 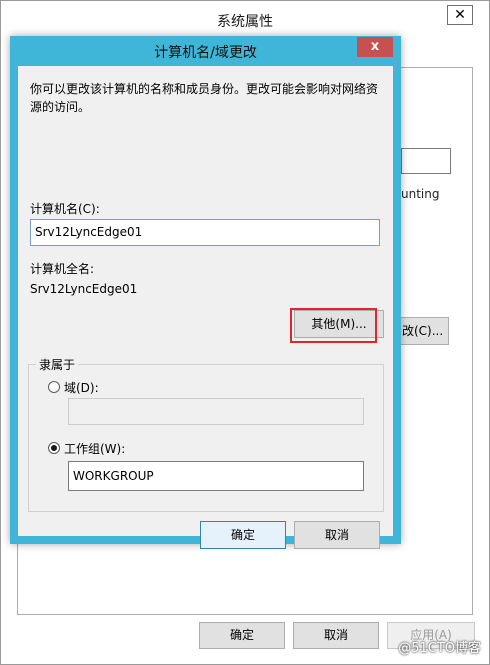 What do you see at coordinates (216, 476) in the screenshot?
I see `workgroup-input: WORKGROUP` at bounding box center [216, 476].